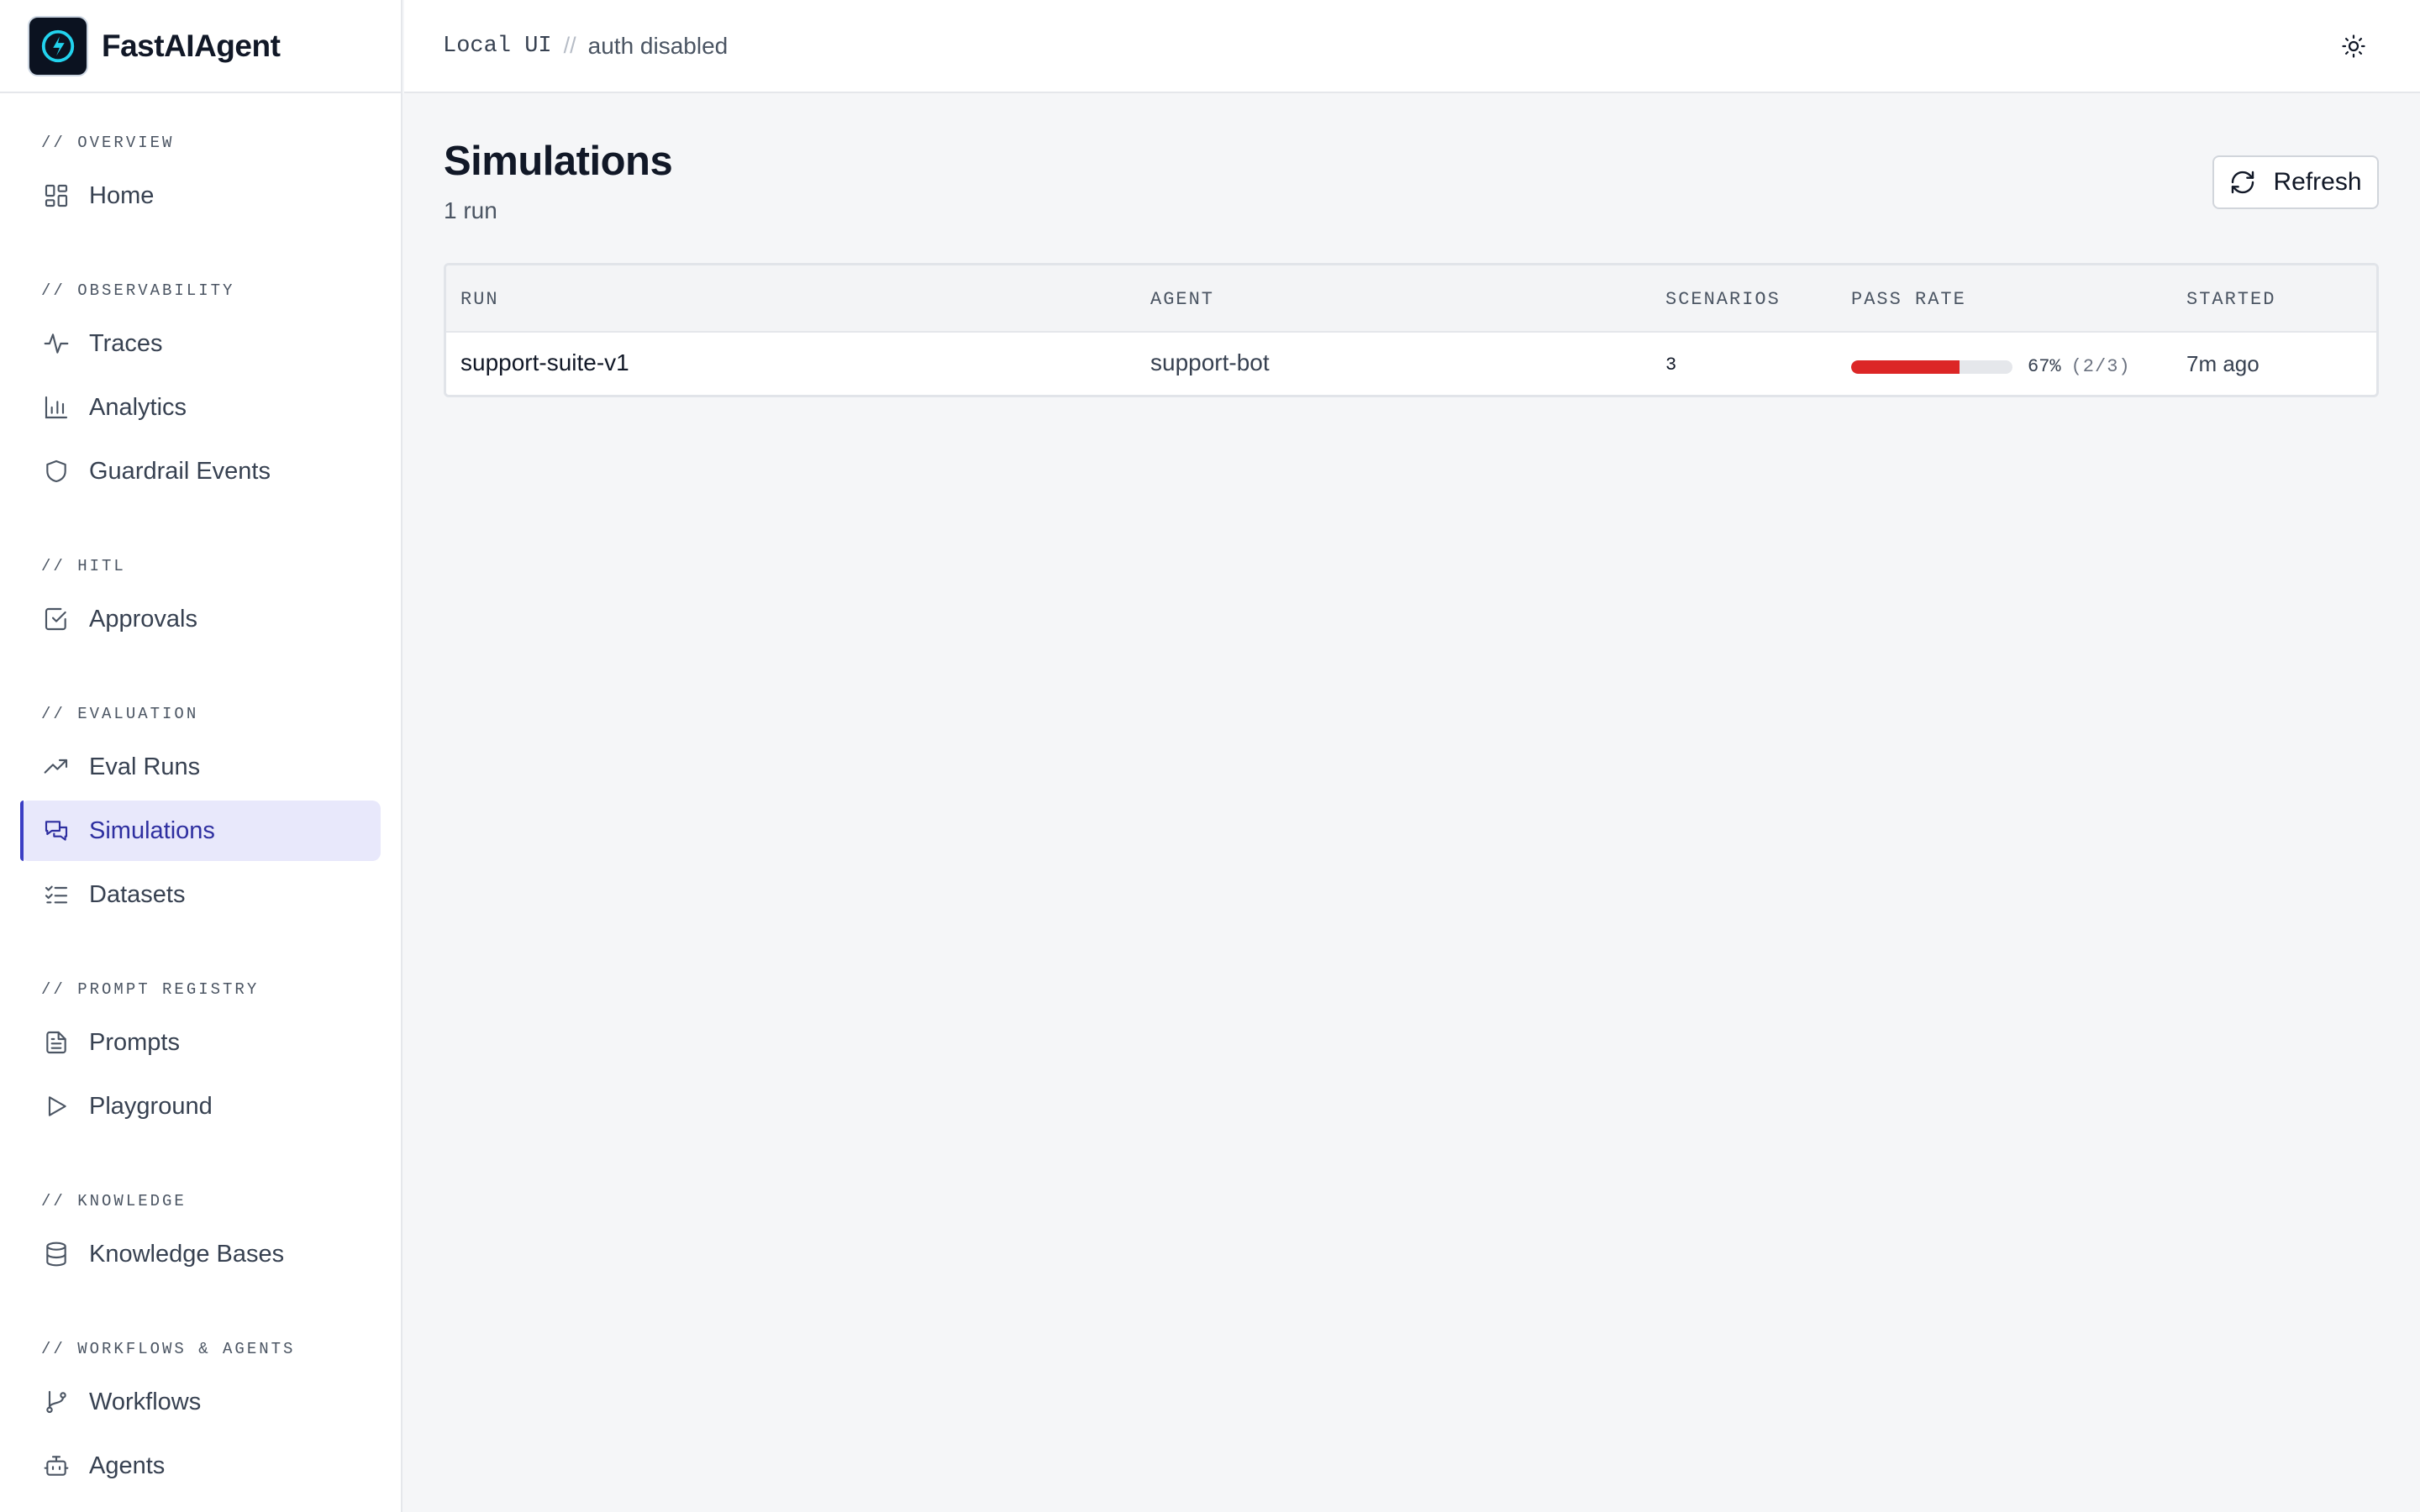  Describe the element at coordinates (1671, 364) in the screenshot. I see `cell-scenarios: 3` at that location.